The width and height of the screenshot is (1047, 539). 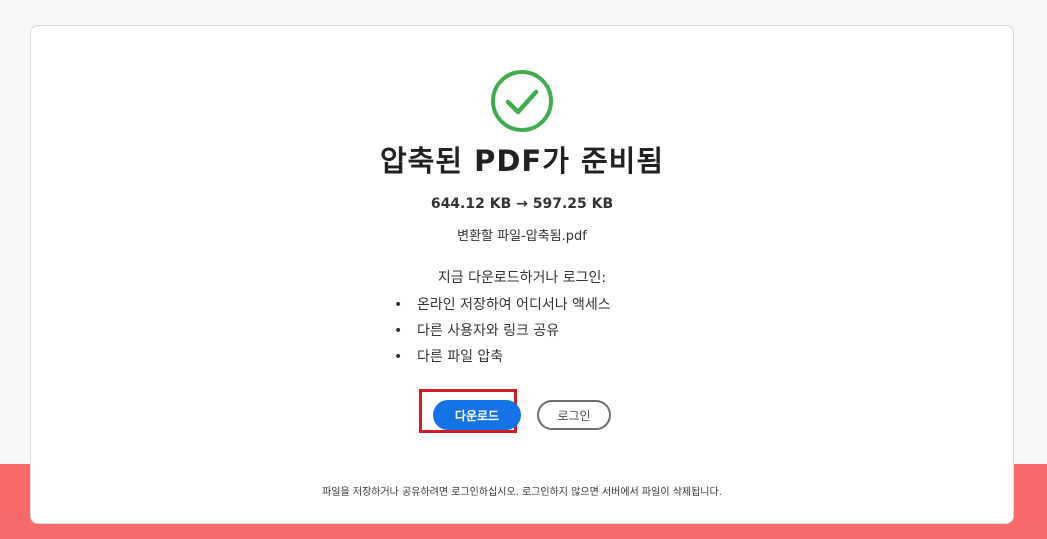 I want to click on login-button: 로그인, so click(x=574, y=415).